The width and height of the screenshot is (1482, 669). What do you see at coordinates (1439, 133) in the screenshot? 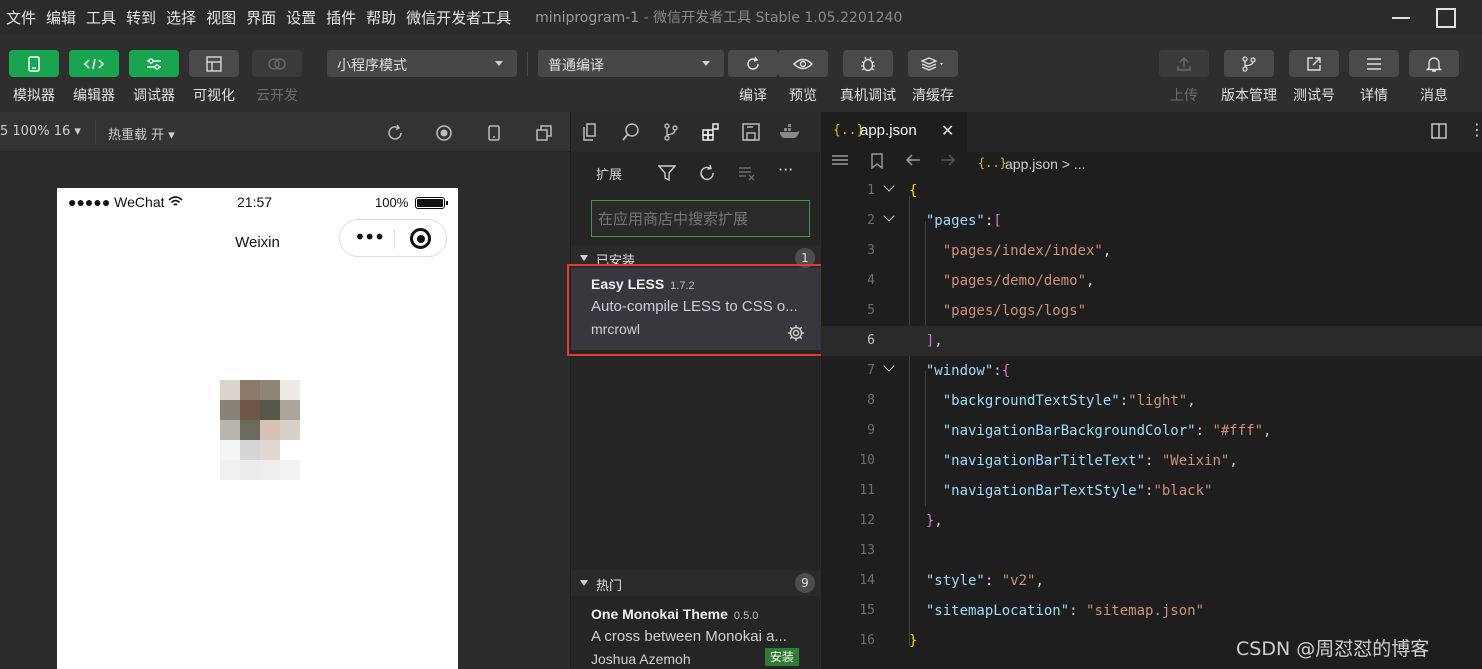
I see `split-editor-icon` at bounding box center [1439, 133].